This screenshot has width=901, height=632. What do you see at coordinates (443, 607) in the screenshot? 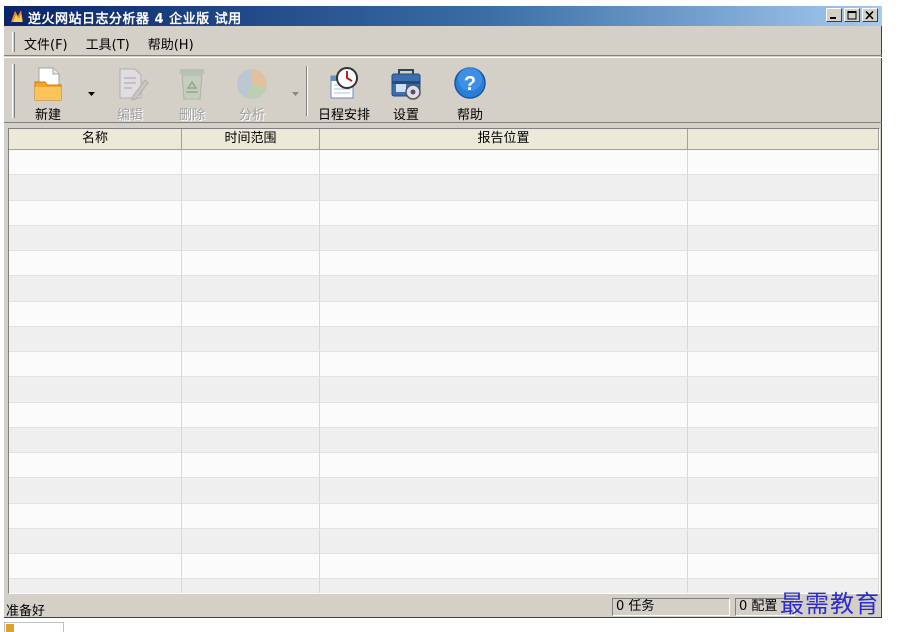
I see `status-bar: 准备好 0 任务 0 配置` at bounding box center [443, 607].